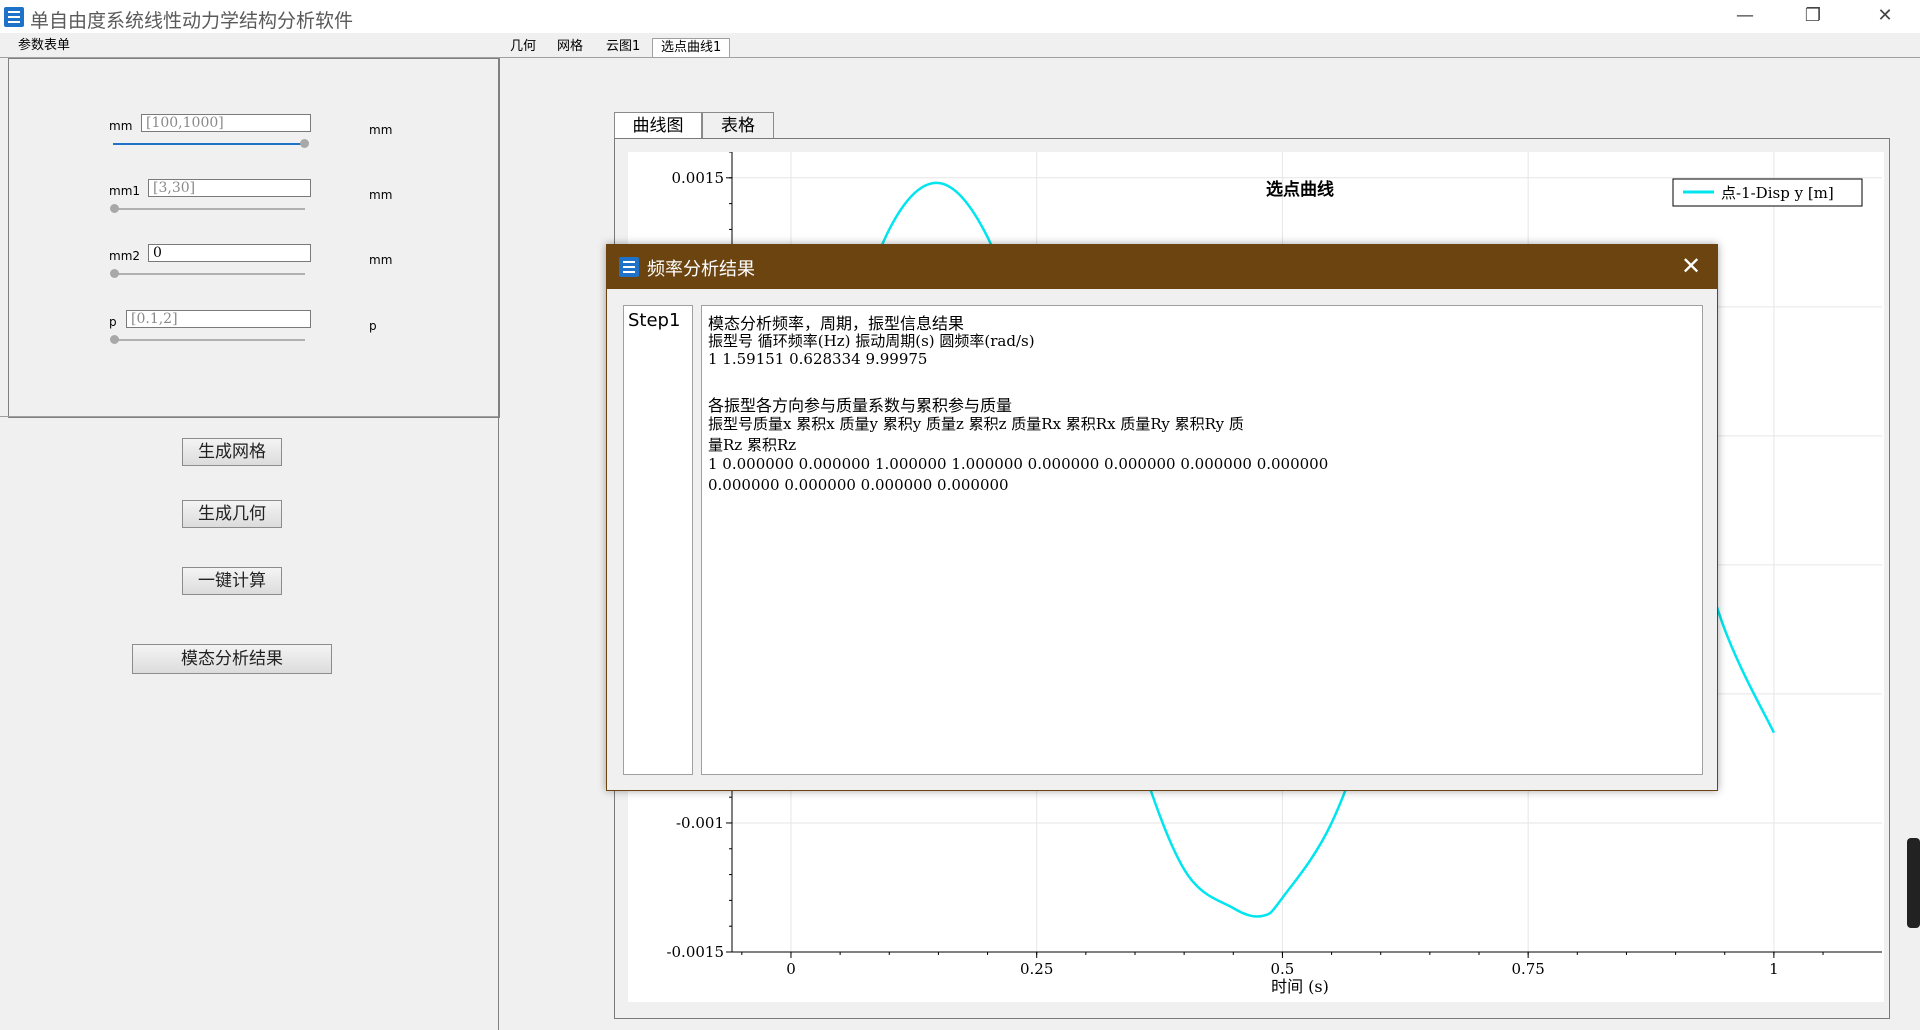 The image size is (1920, 1030). I want to click on param-slider-thumb-mm2, so click(114, 273).